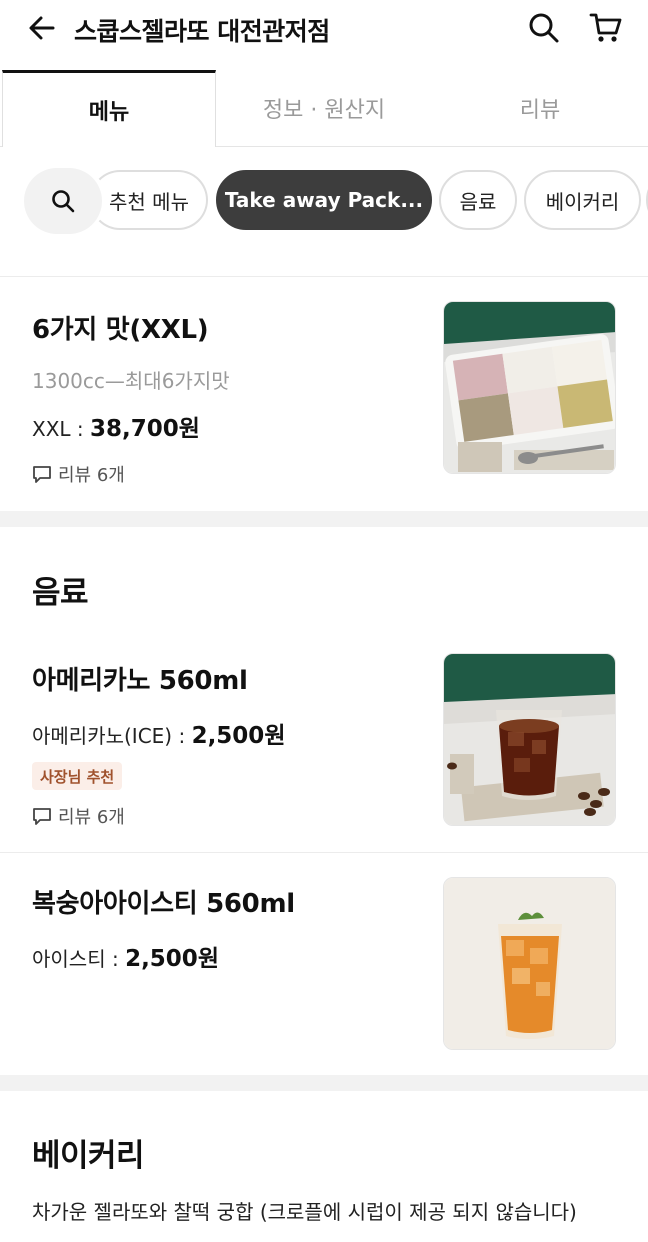  What do you see at coordinates (60, 593) in the screenshot?
I see `section-title-drinks: 음료` at bounding box center [60, 593].